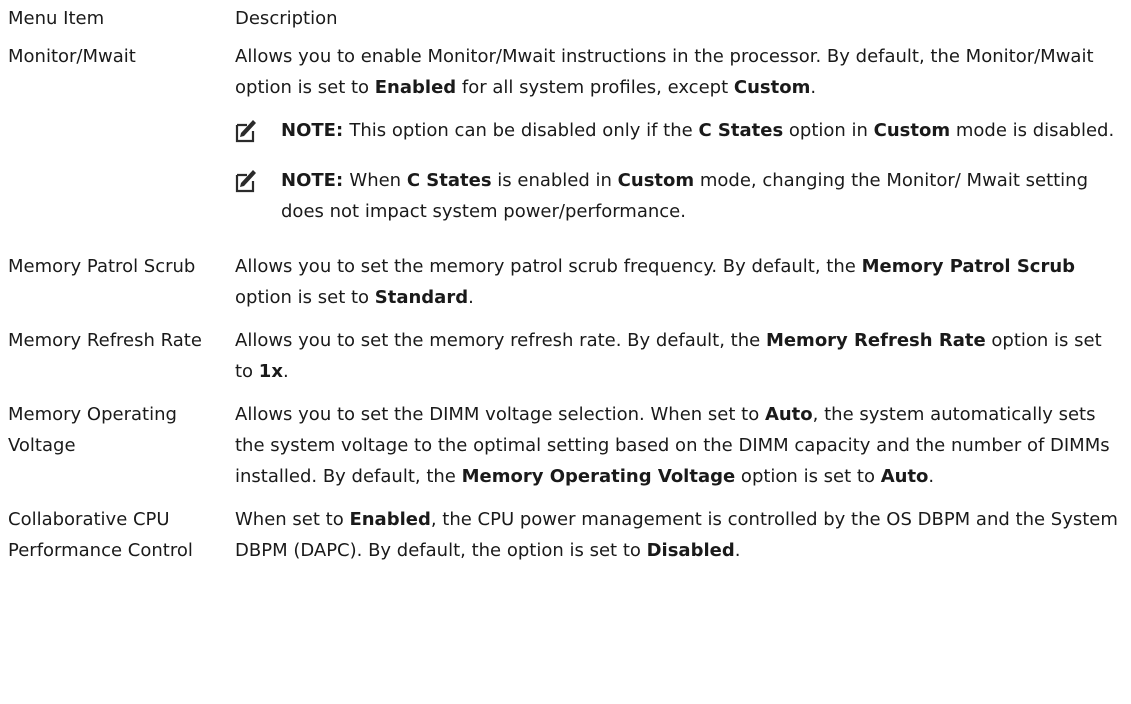  What do you see at coordinates (100, 535) in the screenshot?
I see `menu-item-name: Collaborative CPU Performance Control` at bounding box center [100, 535].